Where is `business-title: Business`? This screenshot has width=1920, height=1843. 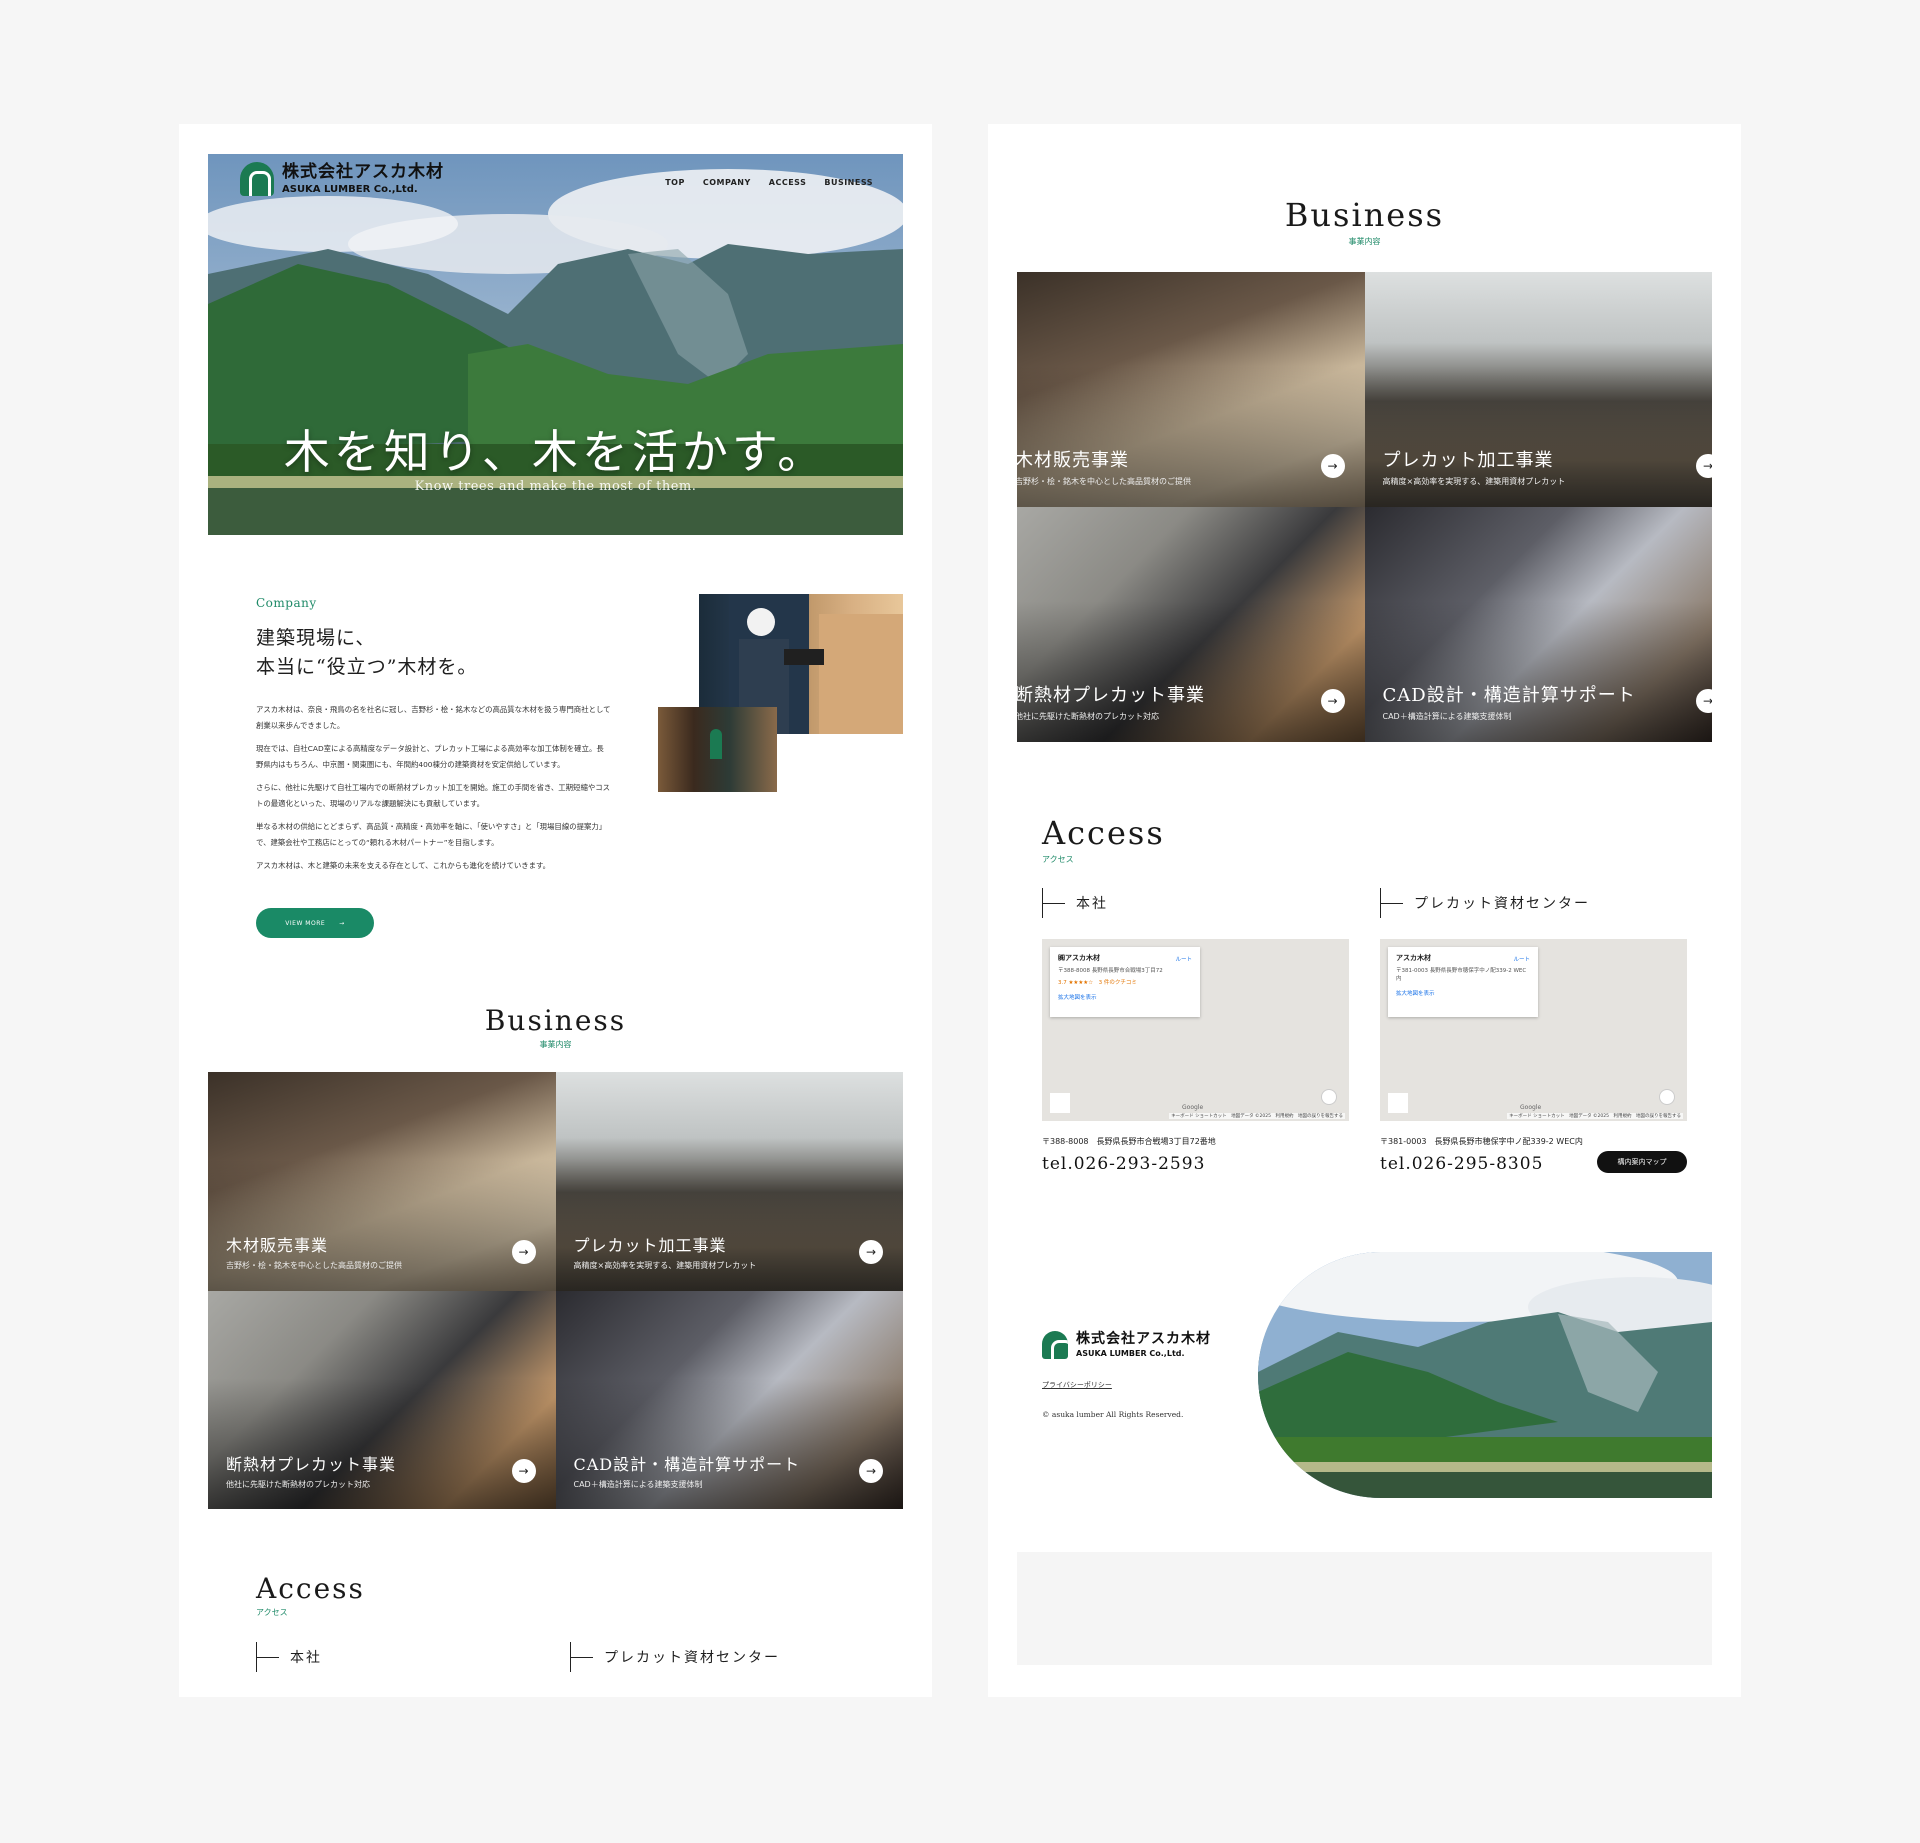 business-title: Business is located at coordinates (555, 1020).